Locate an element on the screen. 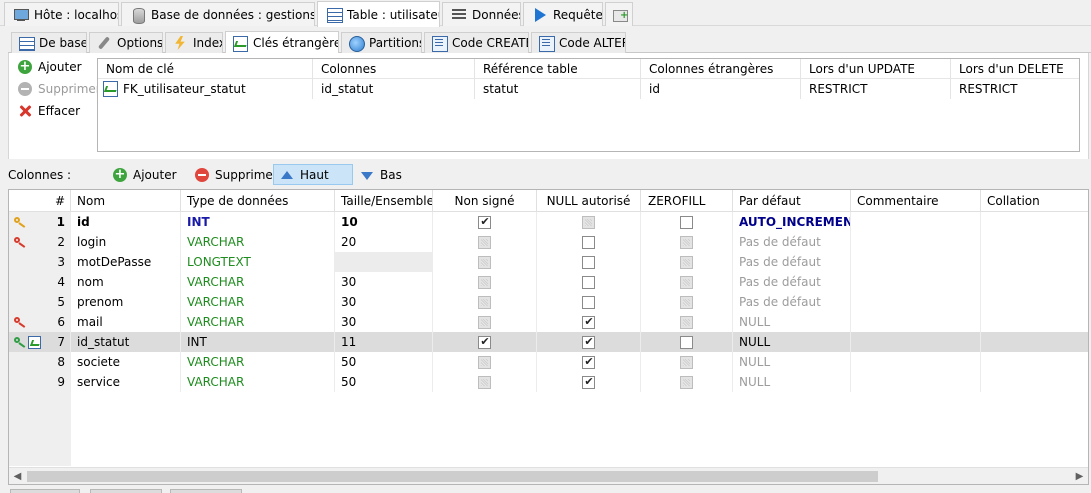  cell-name: login is located at coordinates (126, 242).